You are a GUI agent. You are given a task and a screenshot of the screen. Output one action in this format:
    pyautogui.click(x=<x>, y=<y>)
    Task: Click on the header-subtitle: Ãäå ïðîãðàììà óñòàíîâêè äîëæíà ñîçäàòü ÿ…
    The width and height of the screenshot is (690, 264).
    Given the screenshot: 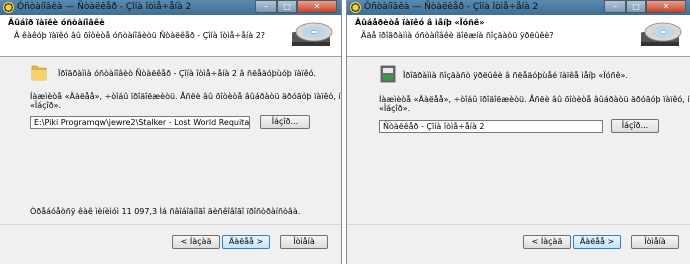 What is the action you would take?
    pyautogui.click(x=457, y=35)
    